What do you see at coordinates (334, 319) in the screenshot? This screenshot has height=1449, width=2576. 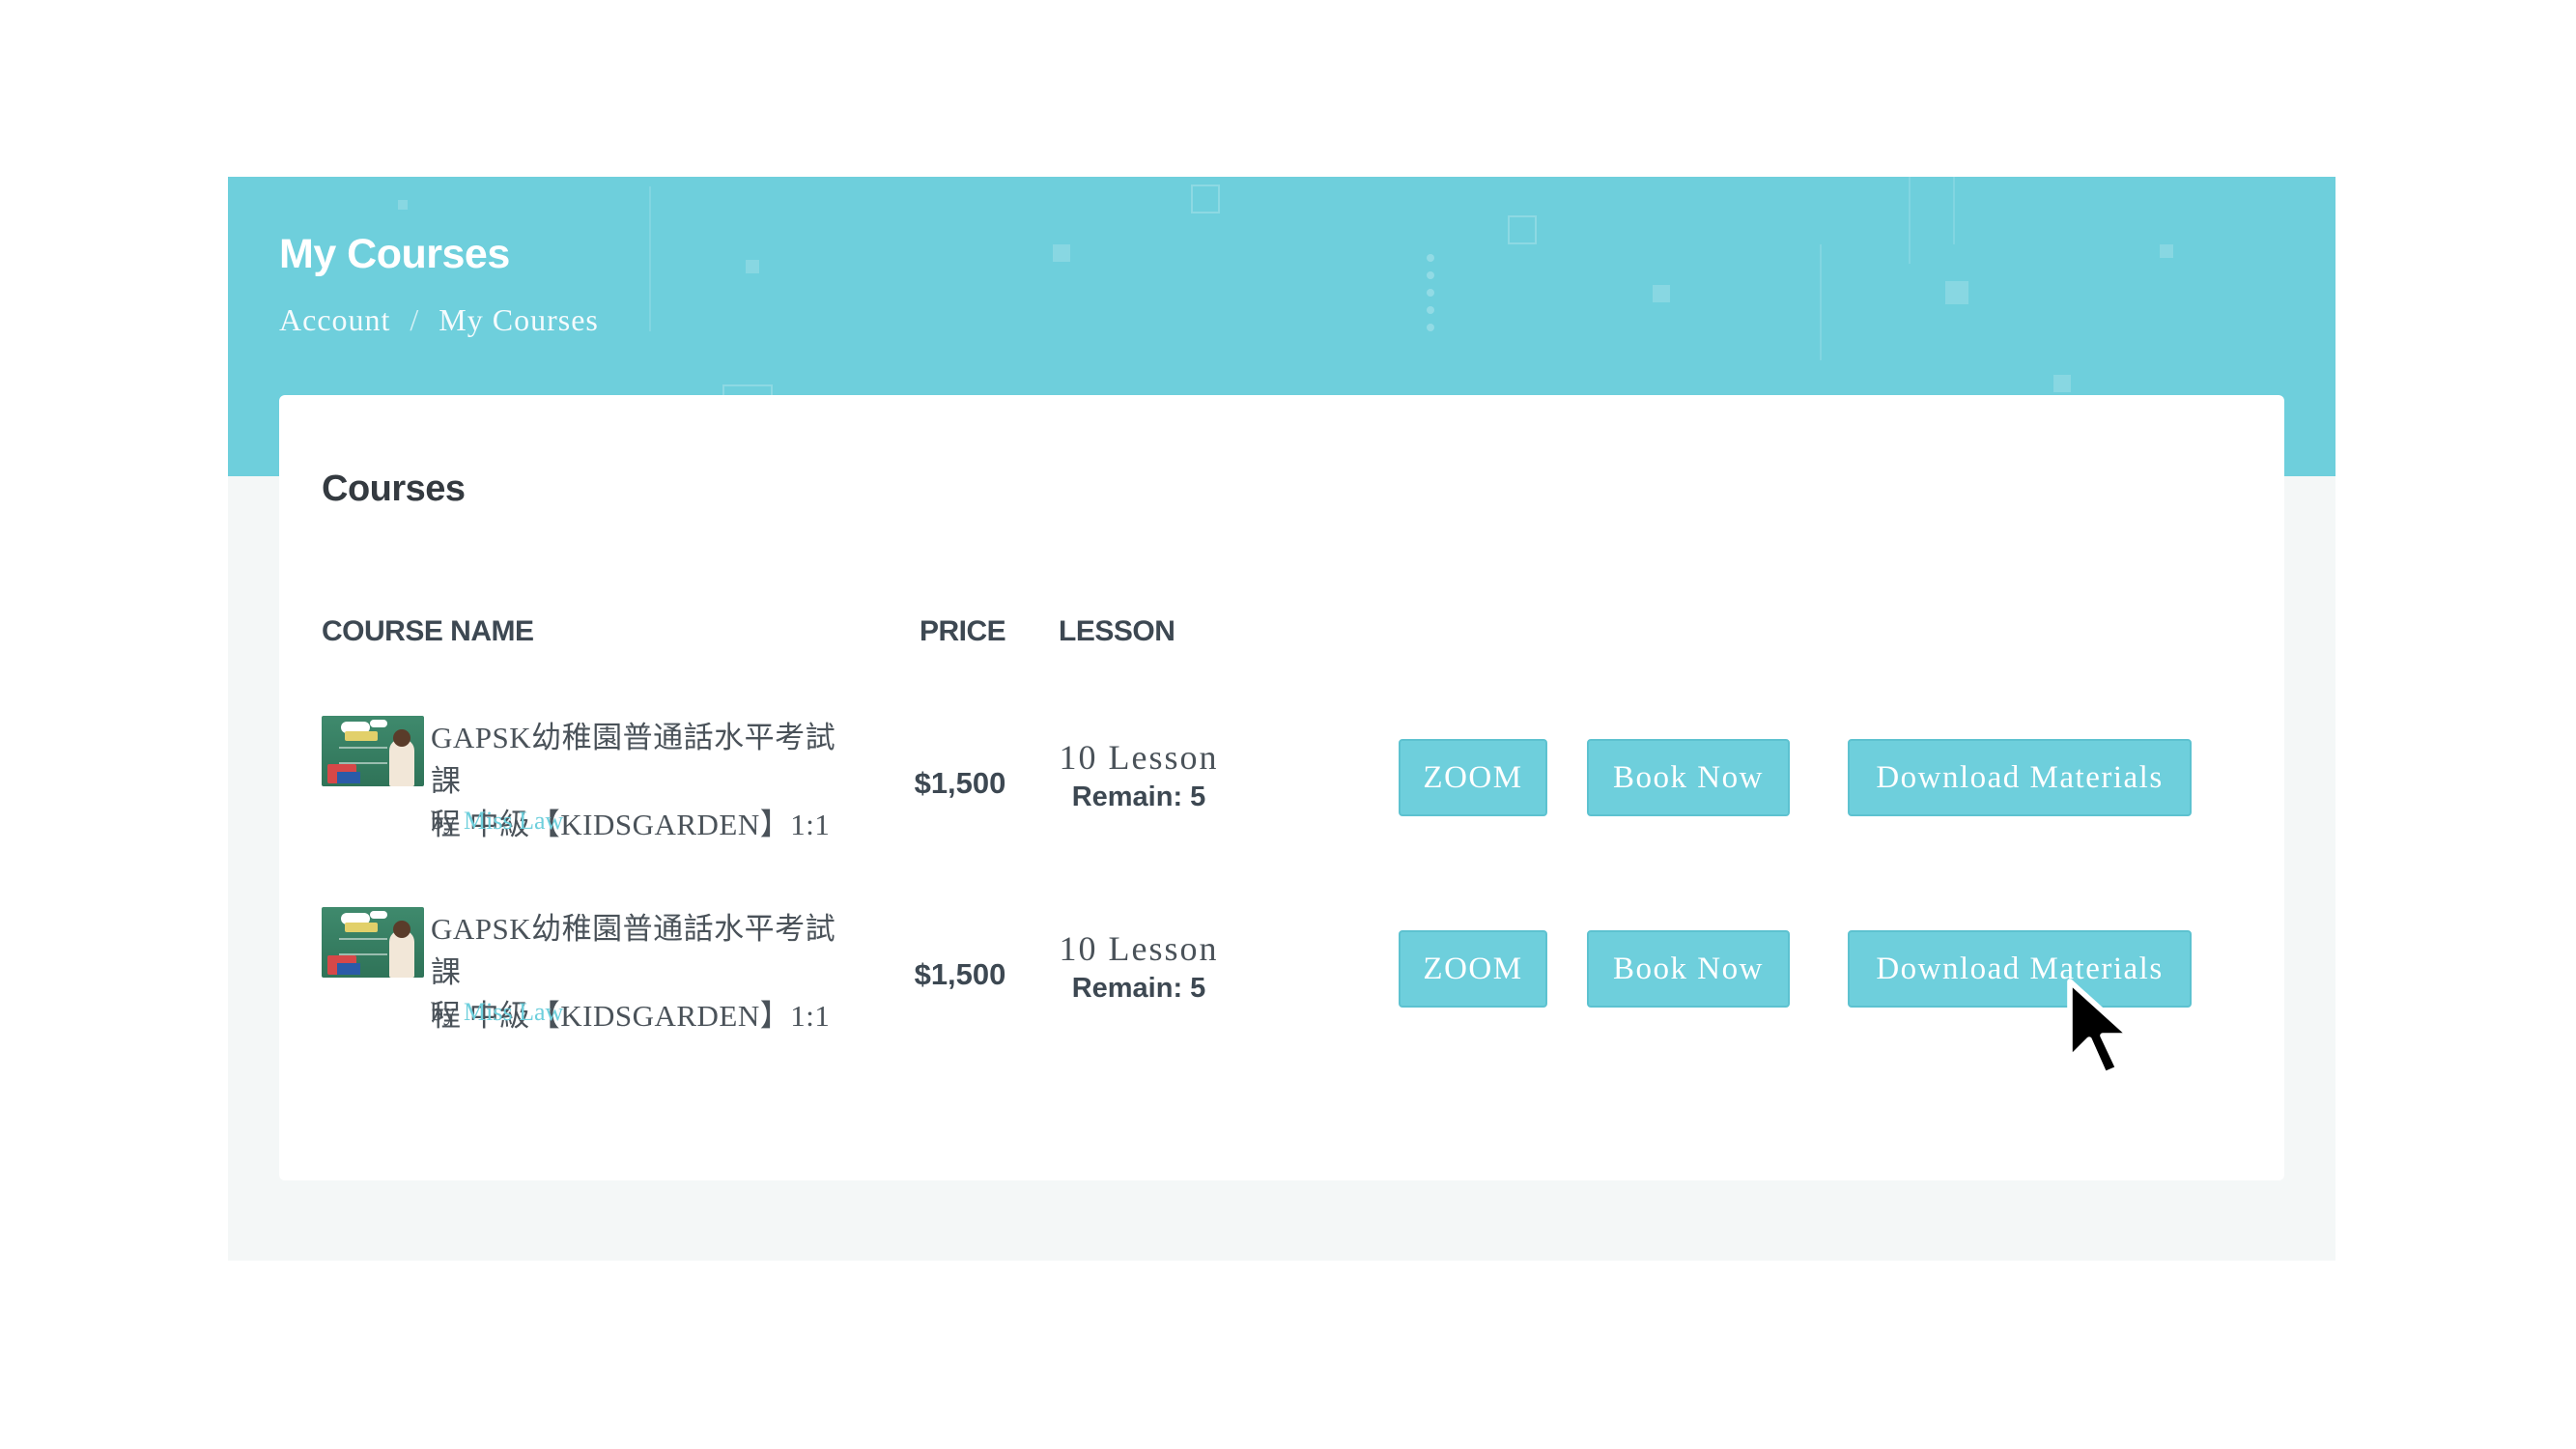 I see `breadcrumb-account-link: Account` at bounding box center [334, 319].